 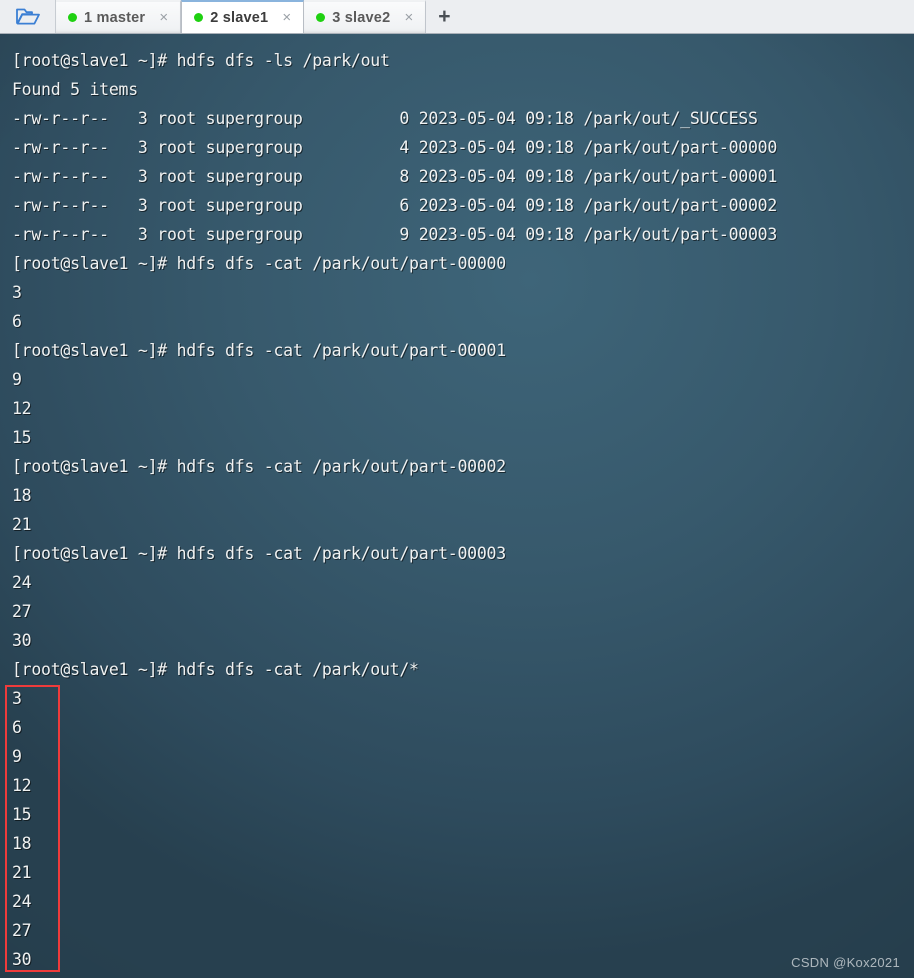 I want to click on tab-label: 1 master, so click(x=115, y=17).